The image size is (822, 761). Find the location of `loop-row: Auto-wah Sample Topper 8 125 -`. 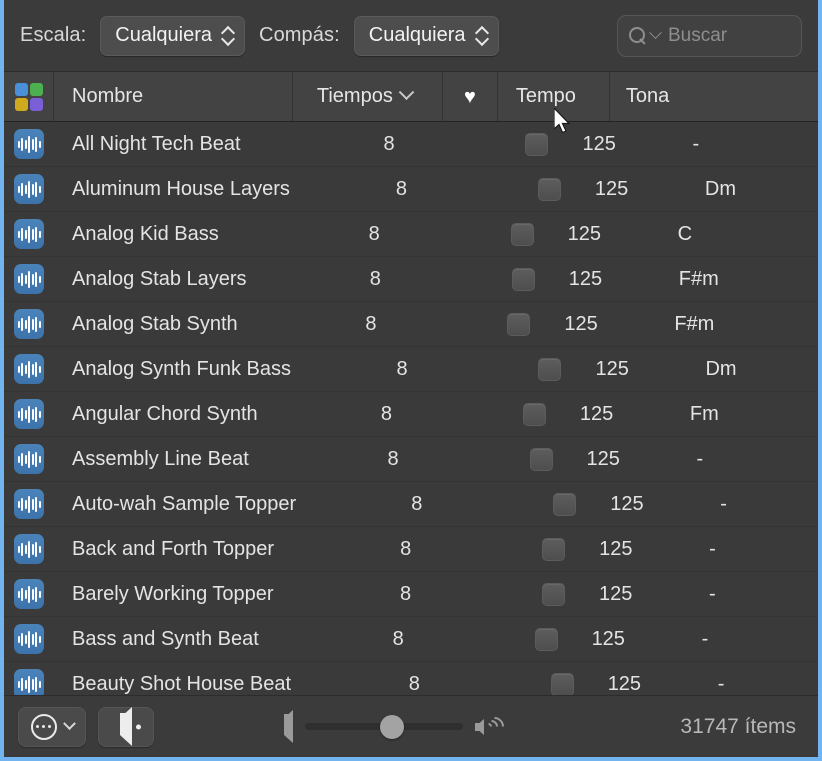

loop-row: Auto-wah Sample Topper 8 125 - is located at coordinates (411, 504).